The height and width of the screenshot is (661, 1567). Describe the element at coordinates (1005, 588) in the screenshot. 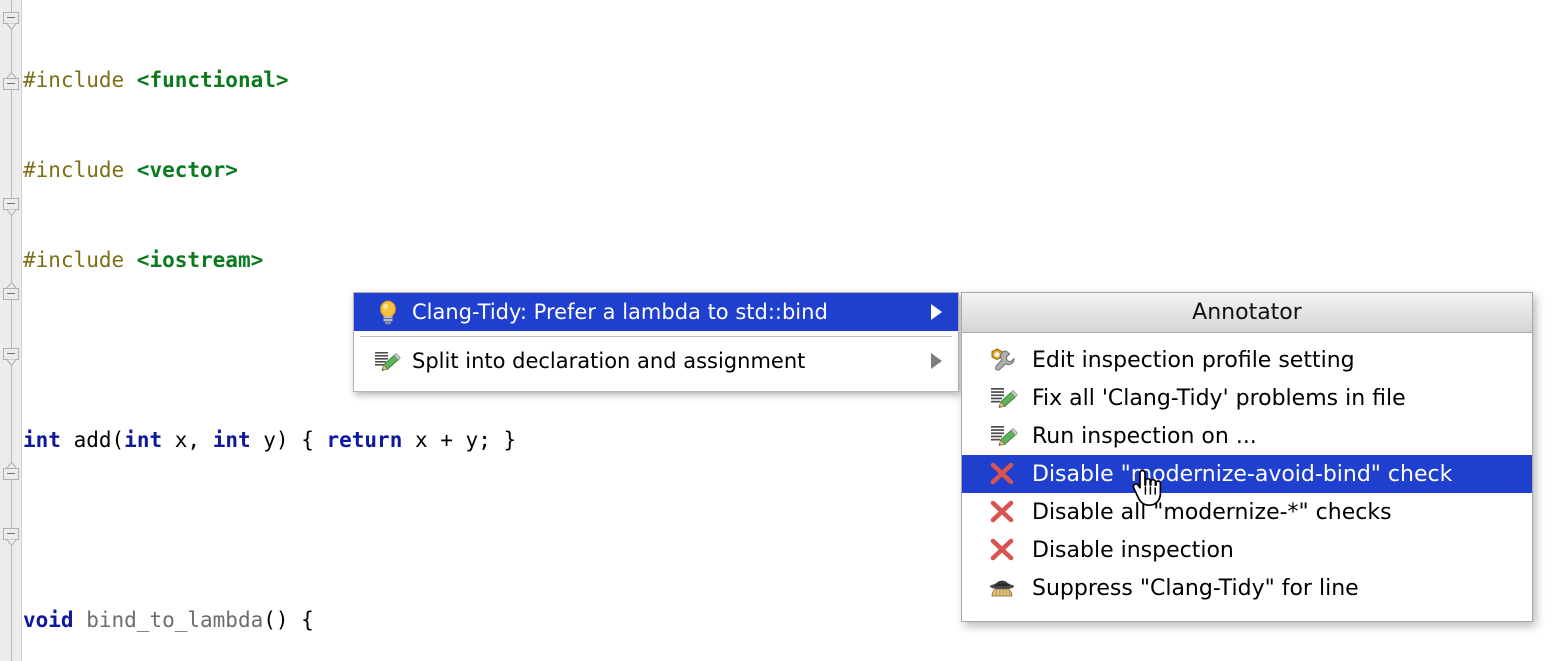

I see `inspector-hat-icon` at that location.